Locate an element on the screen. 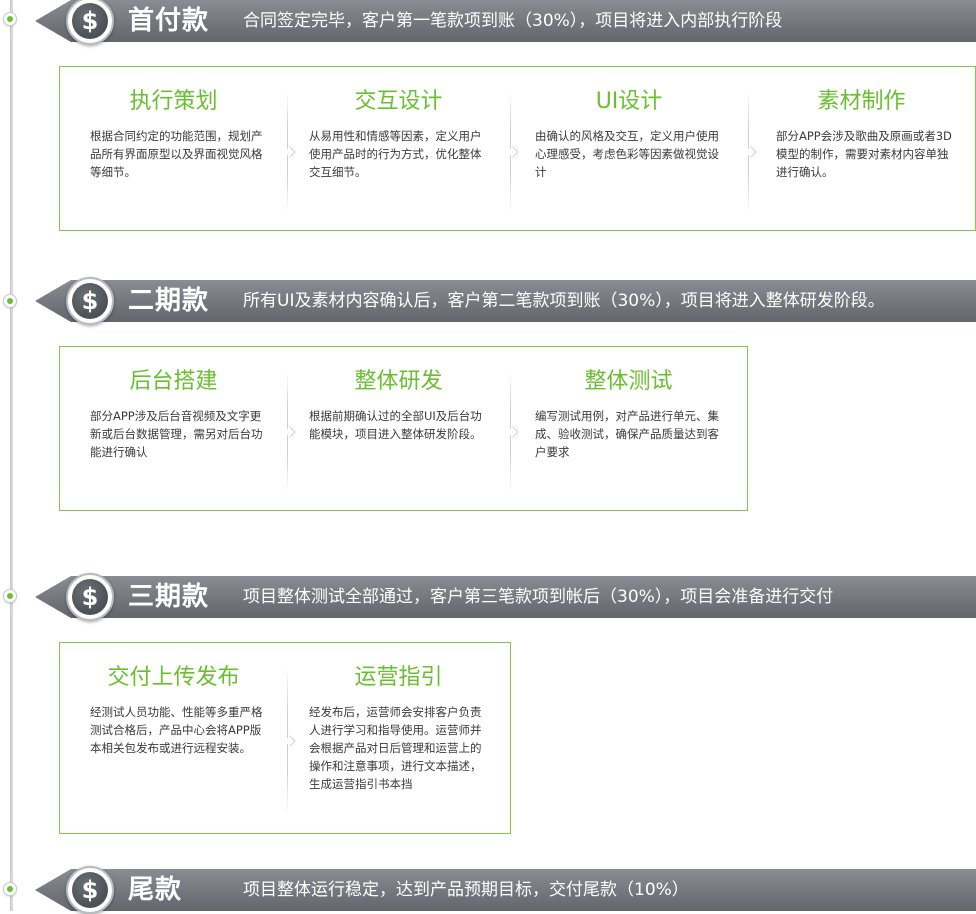 This screenshot has height=914, width=976. phase-description: 合同签定完毕，客户第一笔款项到账（30%），项目将进入内部执行阶段 is located at coordinates (513, 21).